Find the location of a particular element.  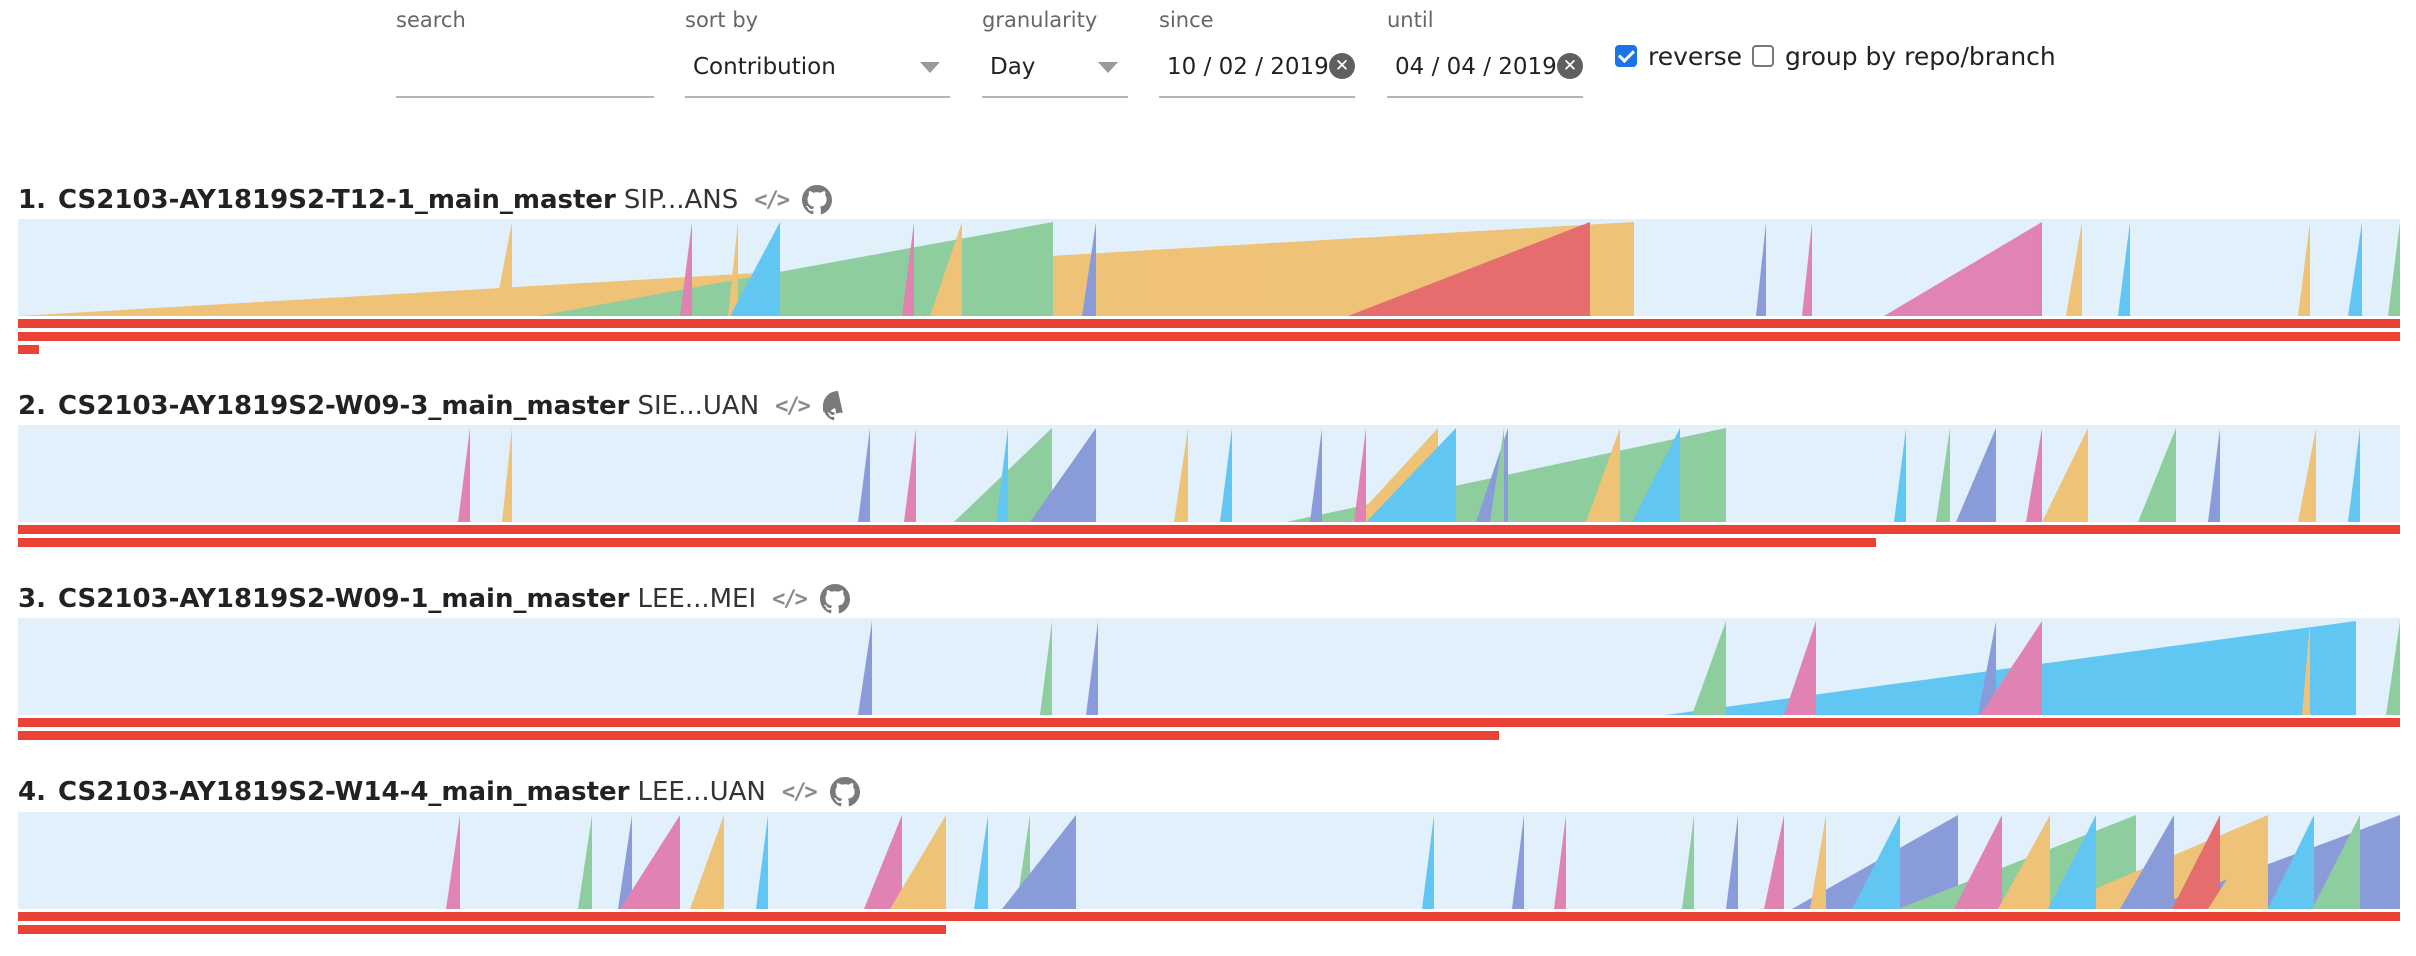

search-input is located at coordinates (525, 74).